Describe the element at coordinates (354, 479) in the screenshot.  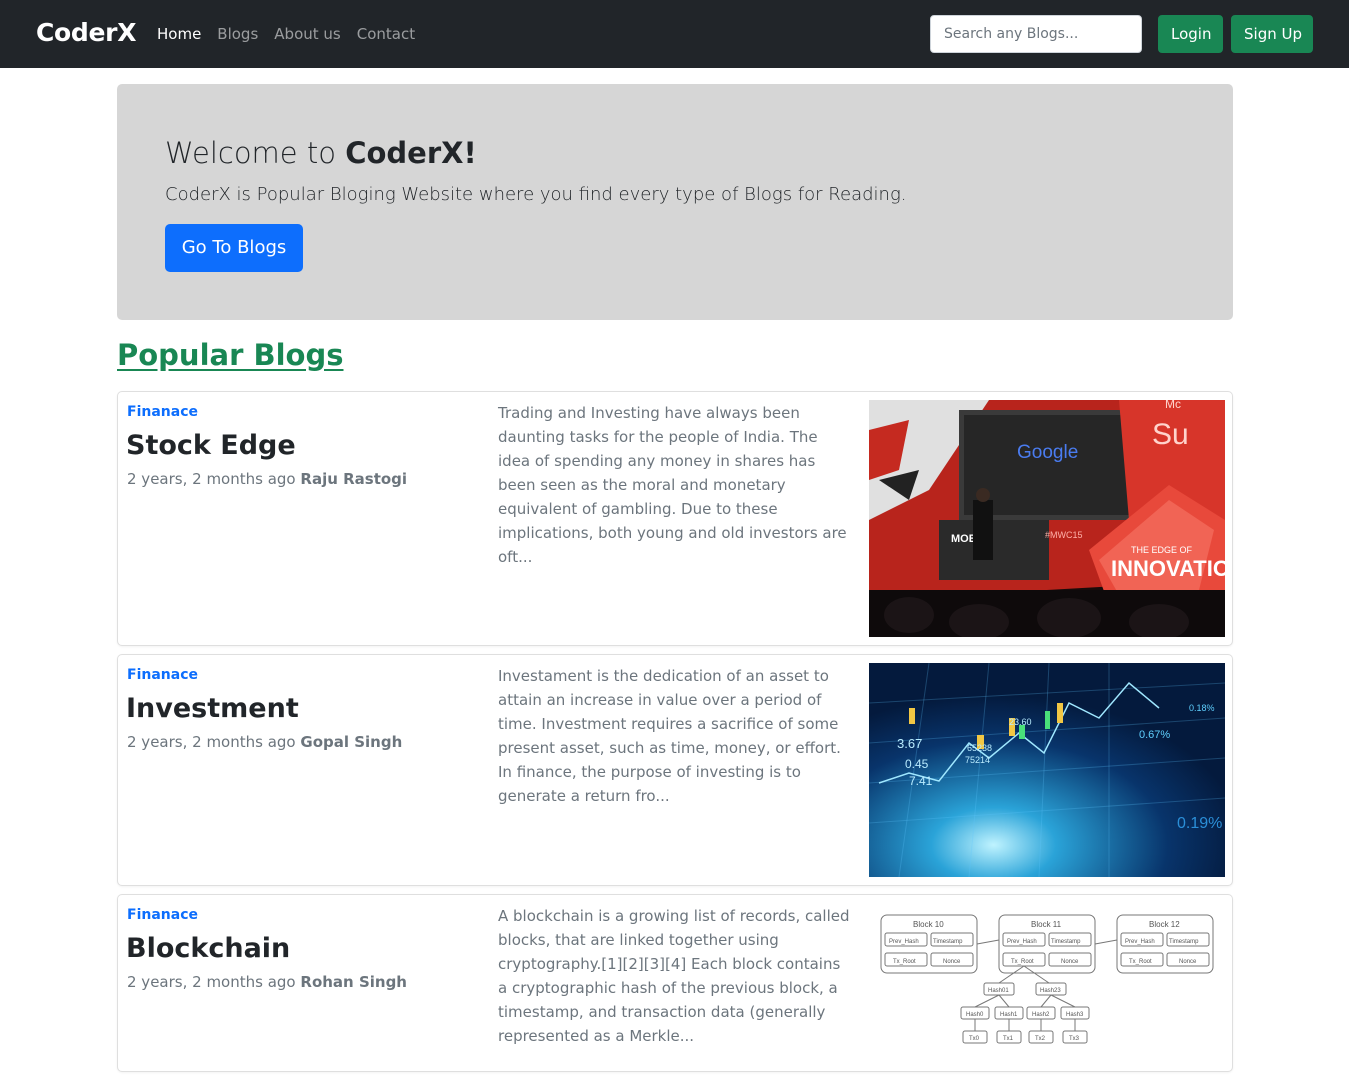
I see `blog-author: Raju Rastogi` at that location.